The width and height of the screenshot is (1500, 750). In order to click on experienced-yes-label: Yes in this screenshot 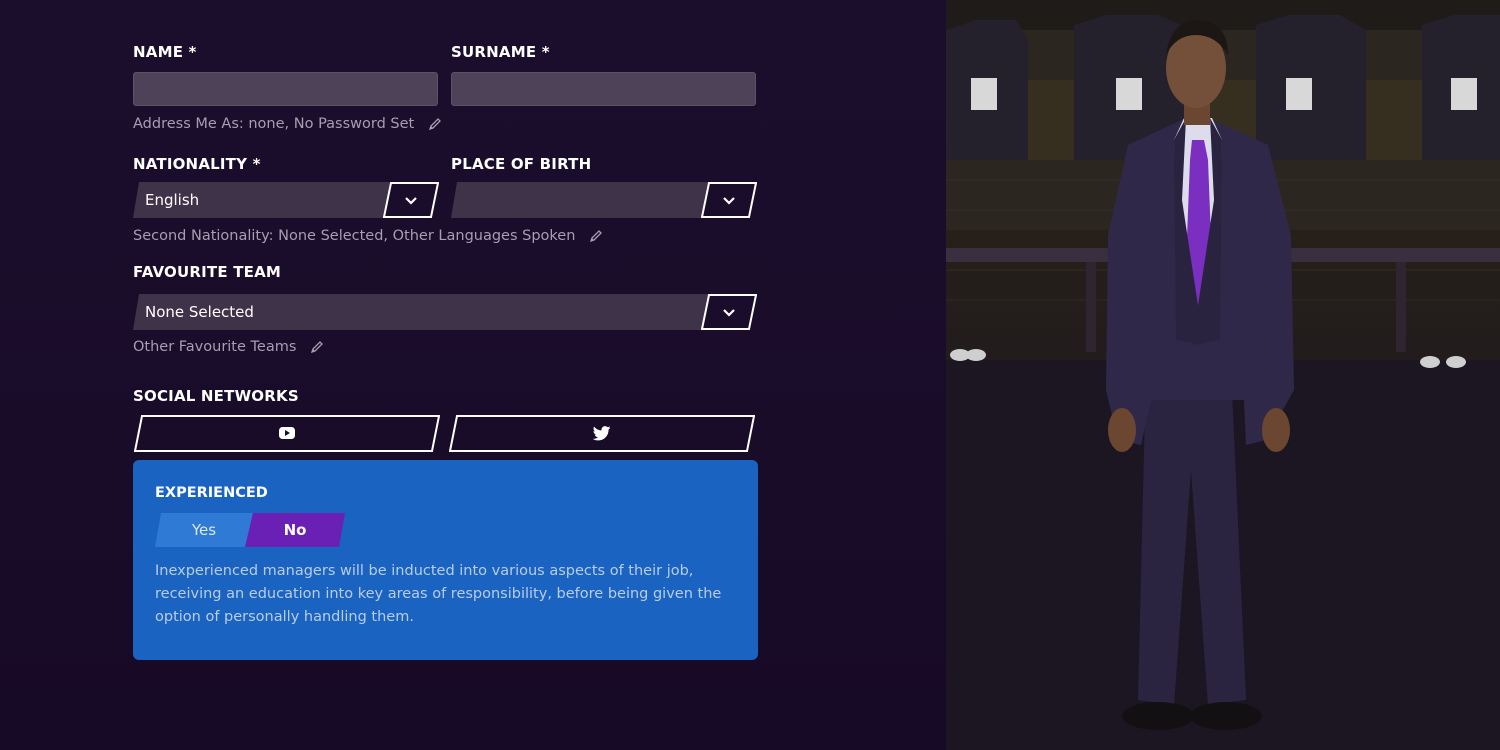, I will do `click(204, 530)`.